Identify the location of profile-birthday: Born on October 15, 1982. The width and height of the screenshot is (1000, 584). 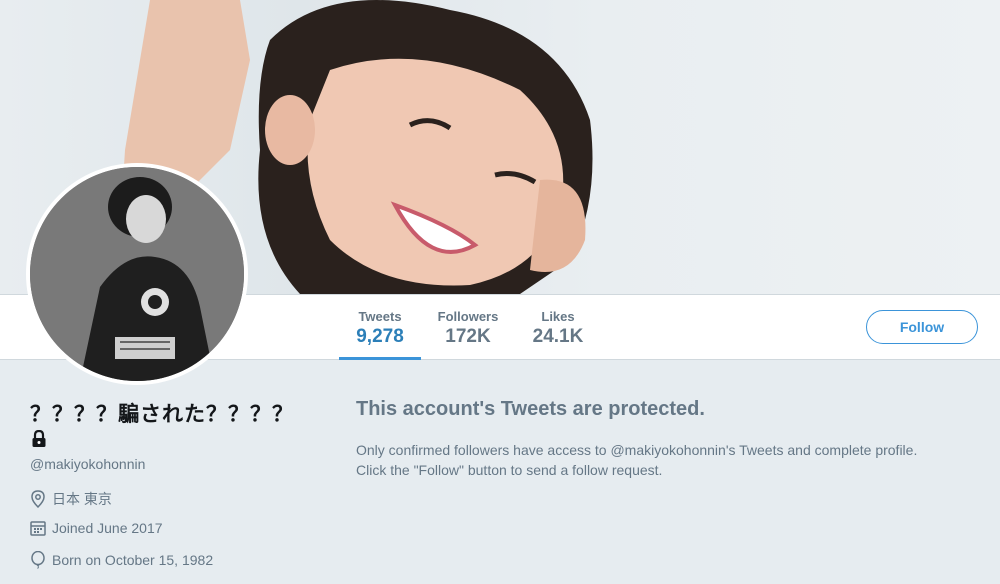
(121, 560).